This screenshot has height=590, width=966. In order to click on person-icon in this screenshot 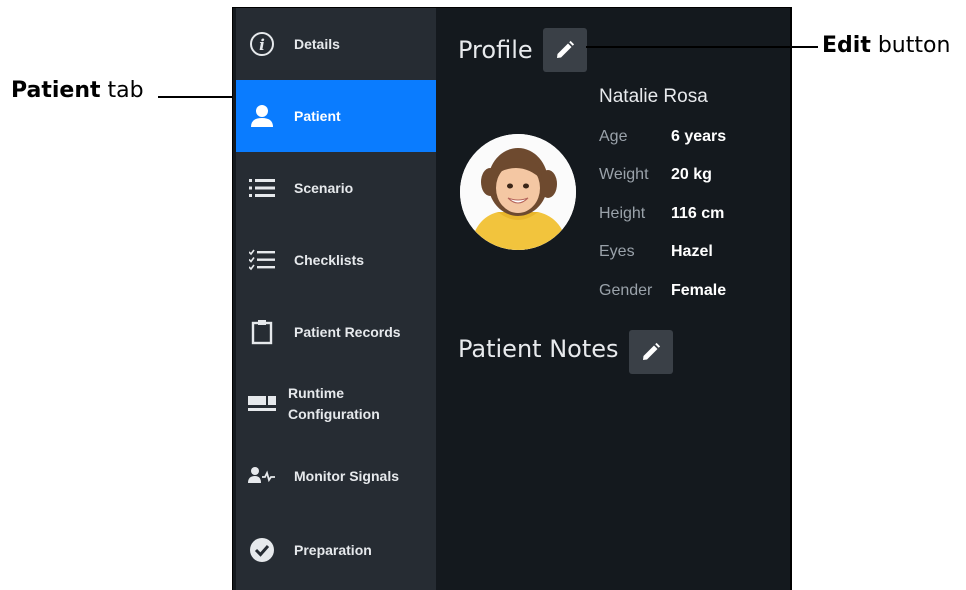, I will do `click(262, 116)`.